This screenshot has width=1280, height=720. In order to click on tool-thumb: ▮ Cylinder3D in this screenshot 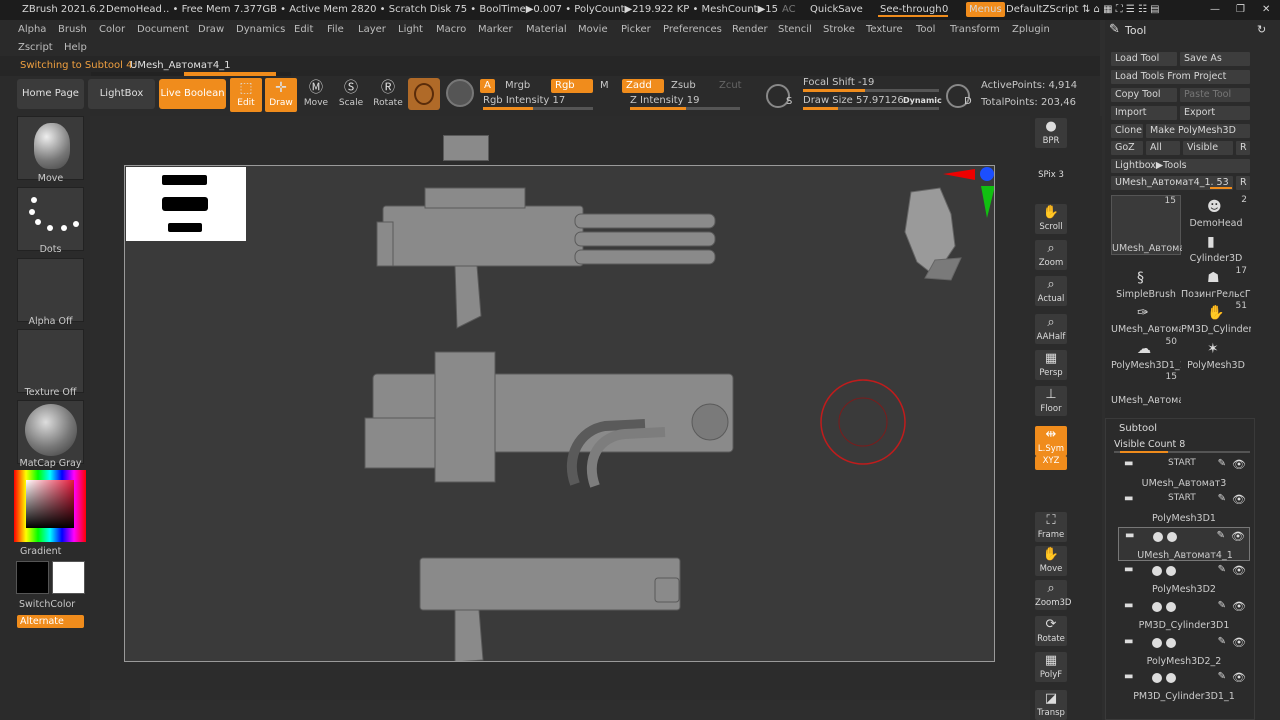, I will do `click(1216, 247)`.